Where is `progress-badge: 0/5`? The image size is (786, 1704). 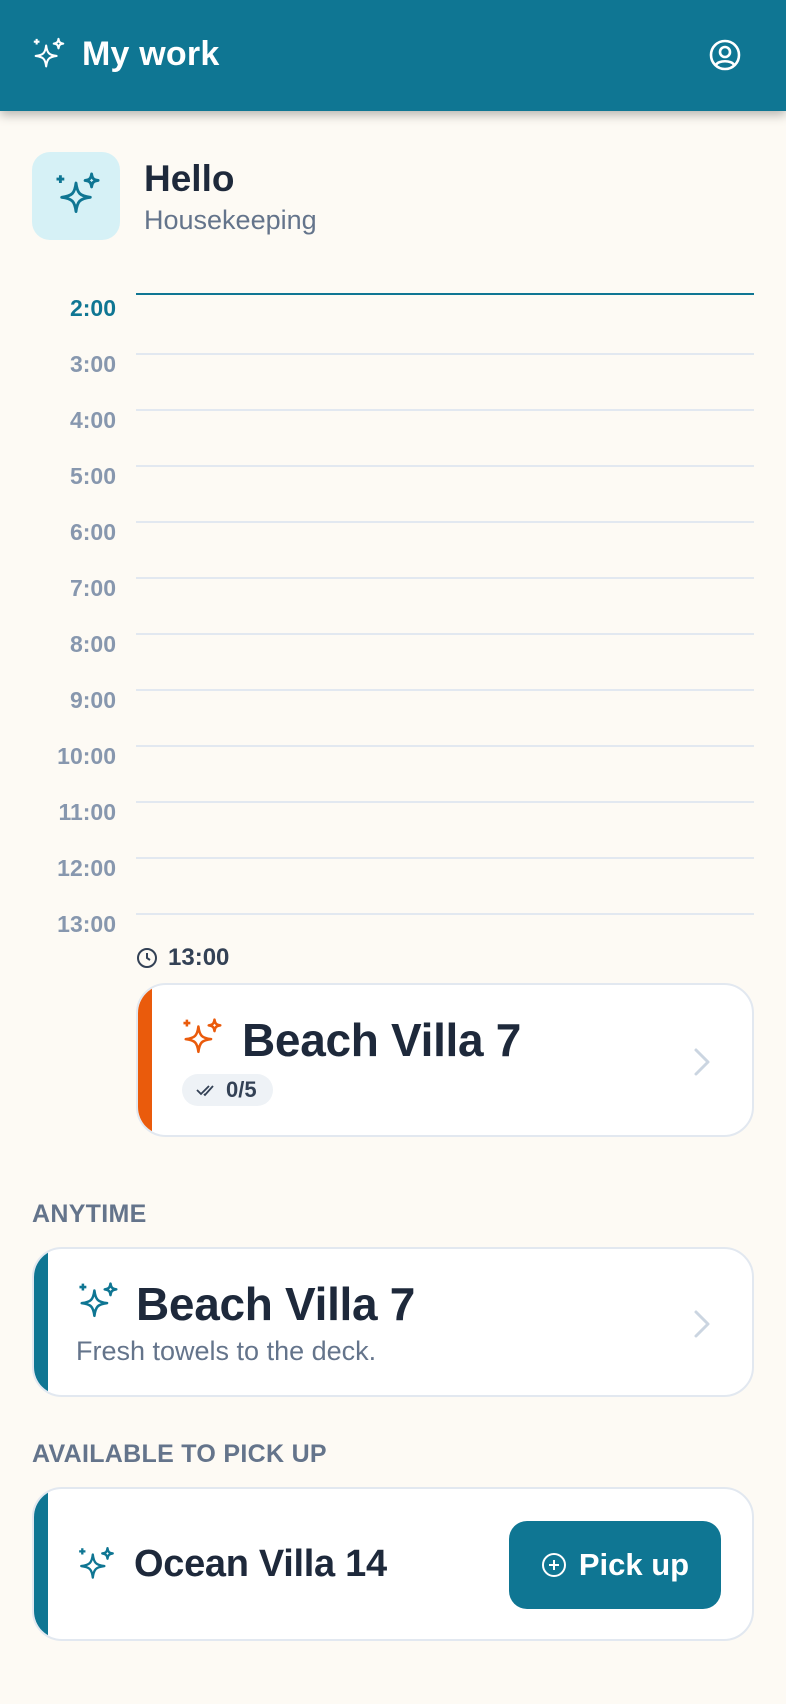 progress-badge: 0/5 is located at coordinates (227, 1090).